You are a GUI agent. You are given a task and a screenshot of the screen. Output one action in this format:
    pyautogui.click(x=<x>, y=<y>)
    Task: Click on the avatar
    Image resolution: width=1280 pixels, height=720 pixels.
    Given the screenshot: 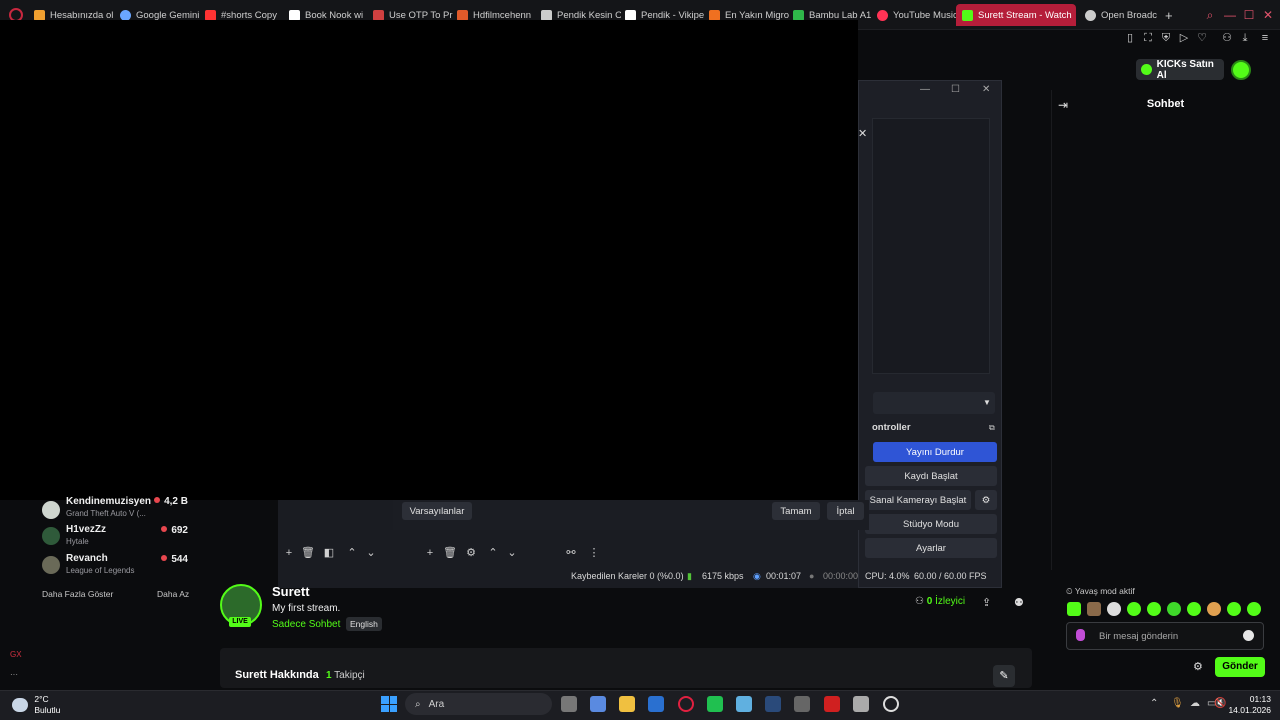 What is the action you would take?
    pyautogui.click(x=51, y=565)
    